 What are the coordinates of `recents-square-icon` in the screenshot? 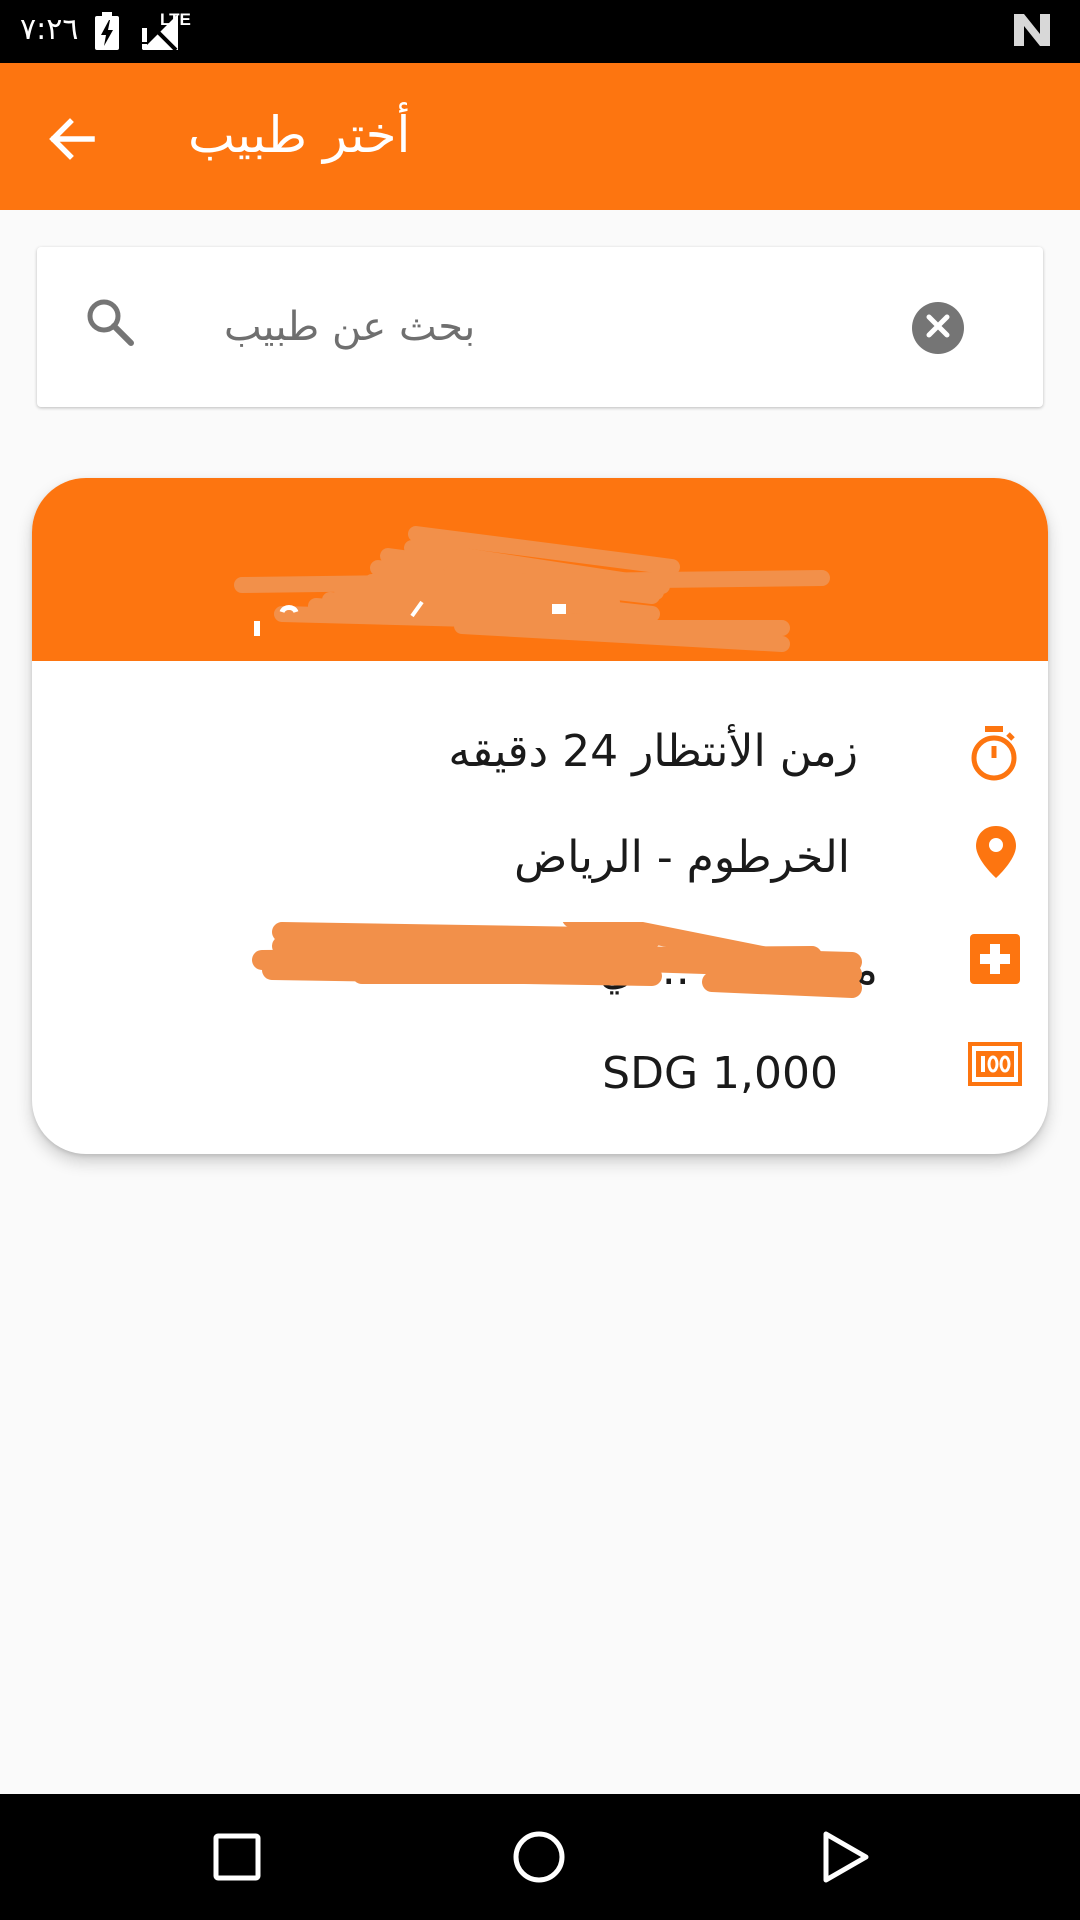 It's located at (237, 1857).